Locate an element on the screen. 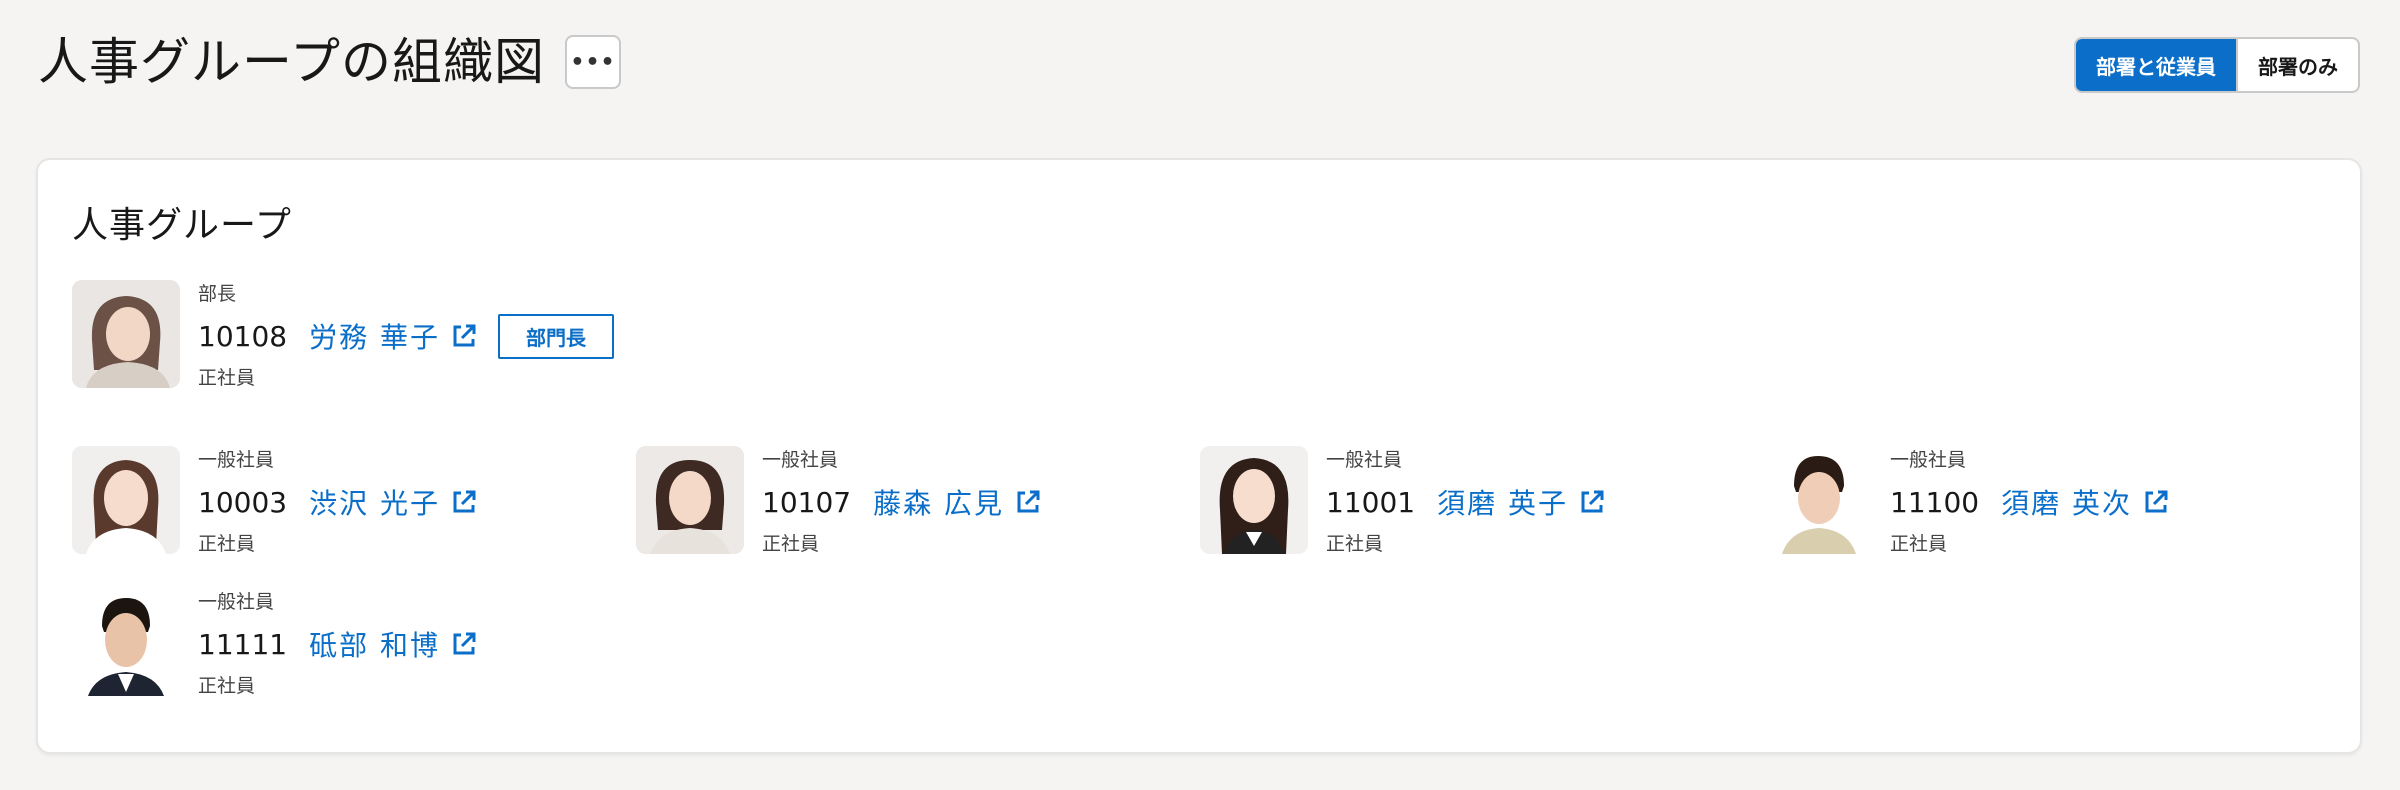 This screenshot has height=790, width=2400. page-header: 人事グループの組織図 ••• is located at coordinates (329, 62).